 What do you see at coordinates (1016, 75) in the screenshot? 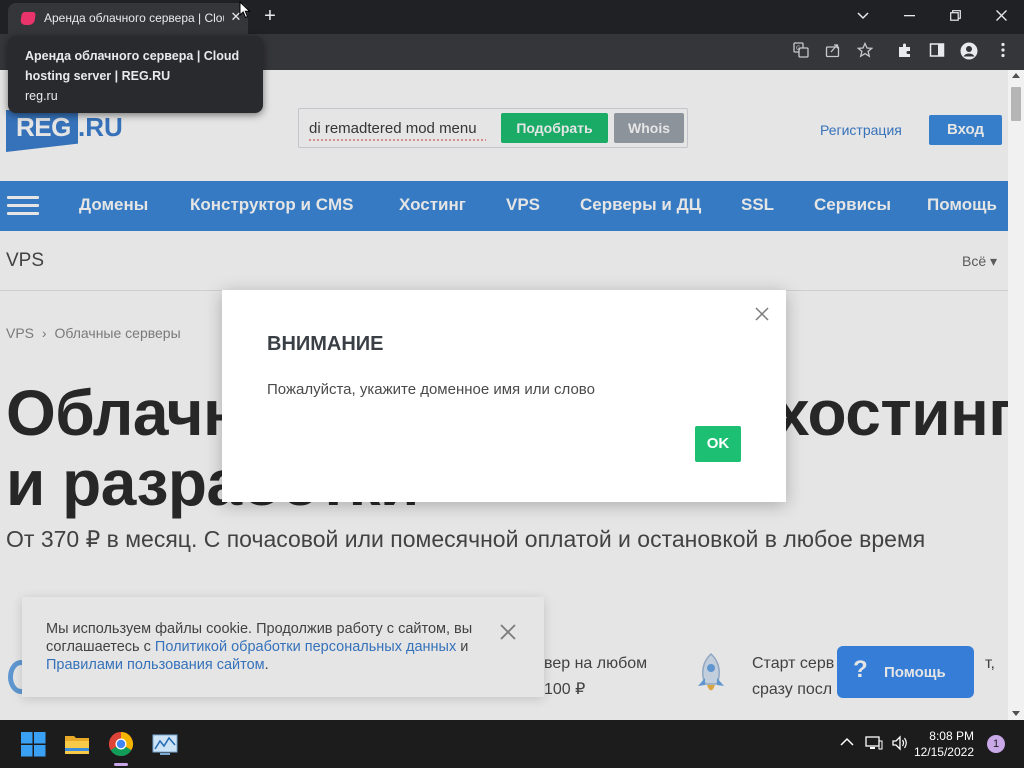
I see `scroll-up-arrow-icon` at bounding box center [1016, 75].